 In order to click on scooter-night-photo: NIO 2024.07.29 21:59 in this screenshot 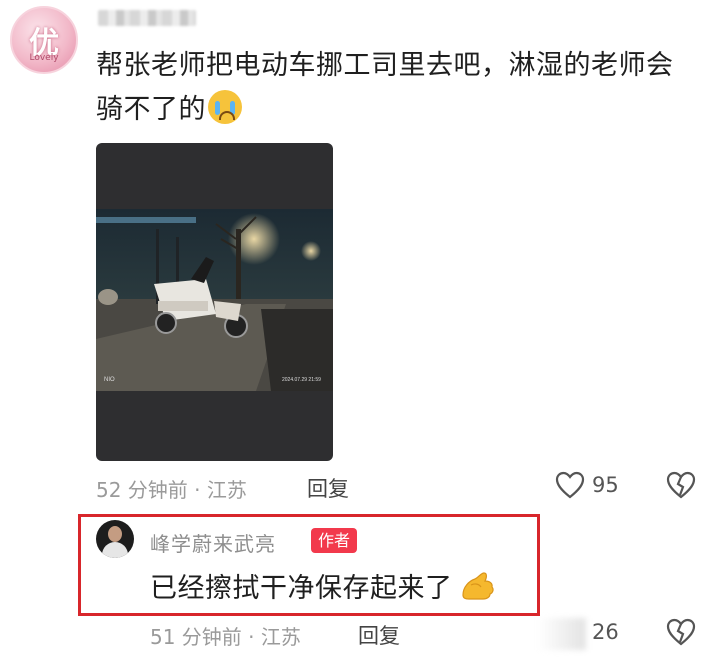, I will do `click(214, 300)`.